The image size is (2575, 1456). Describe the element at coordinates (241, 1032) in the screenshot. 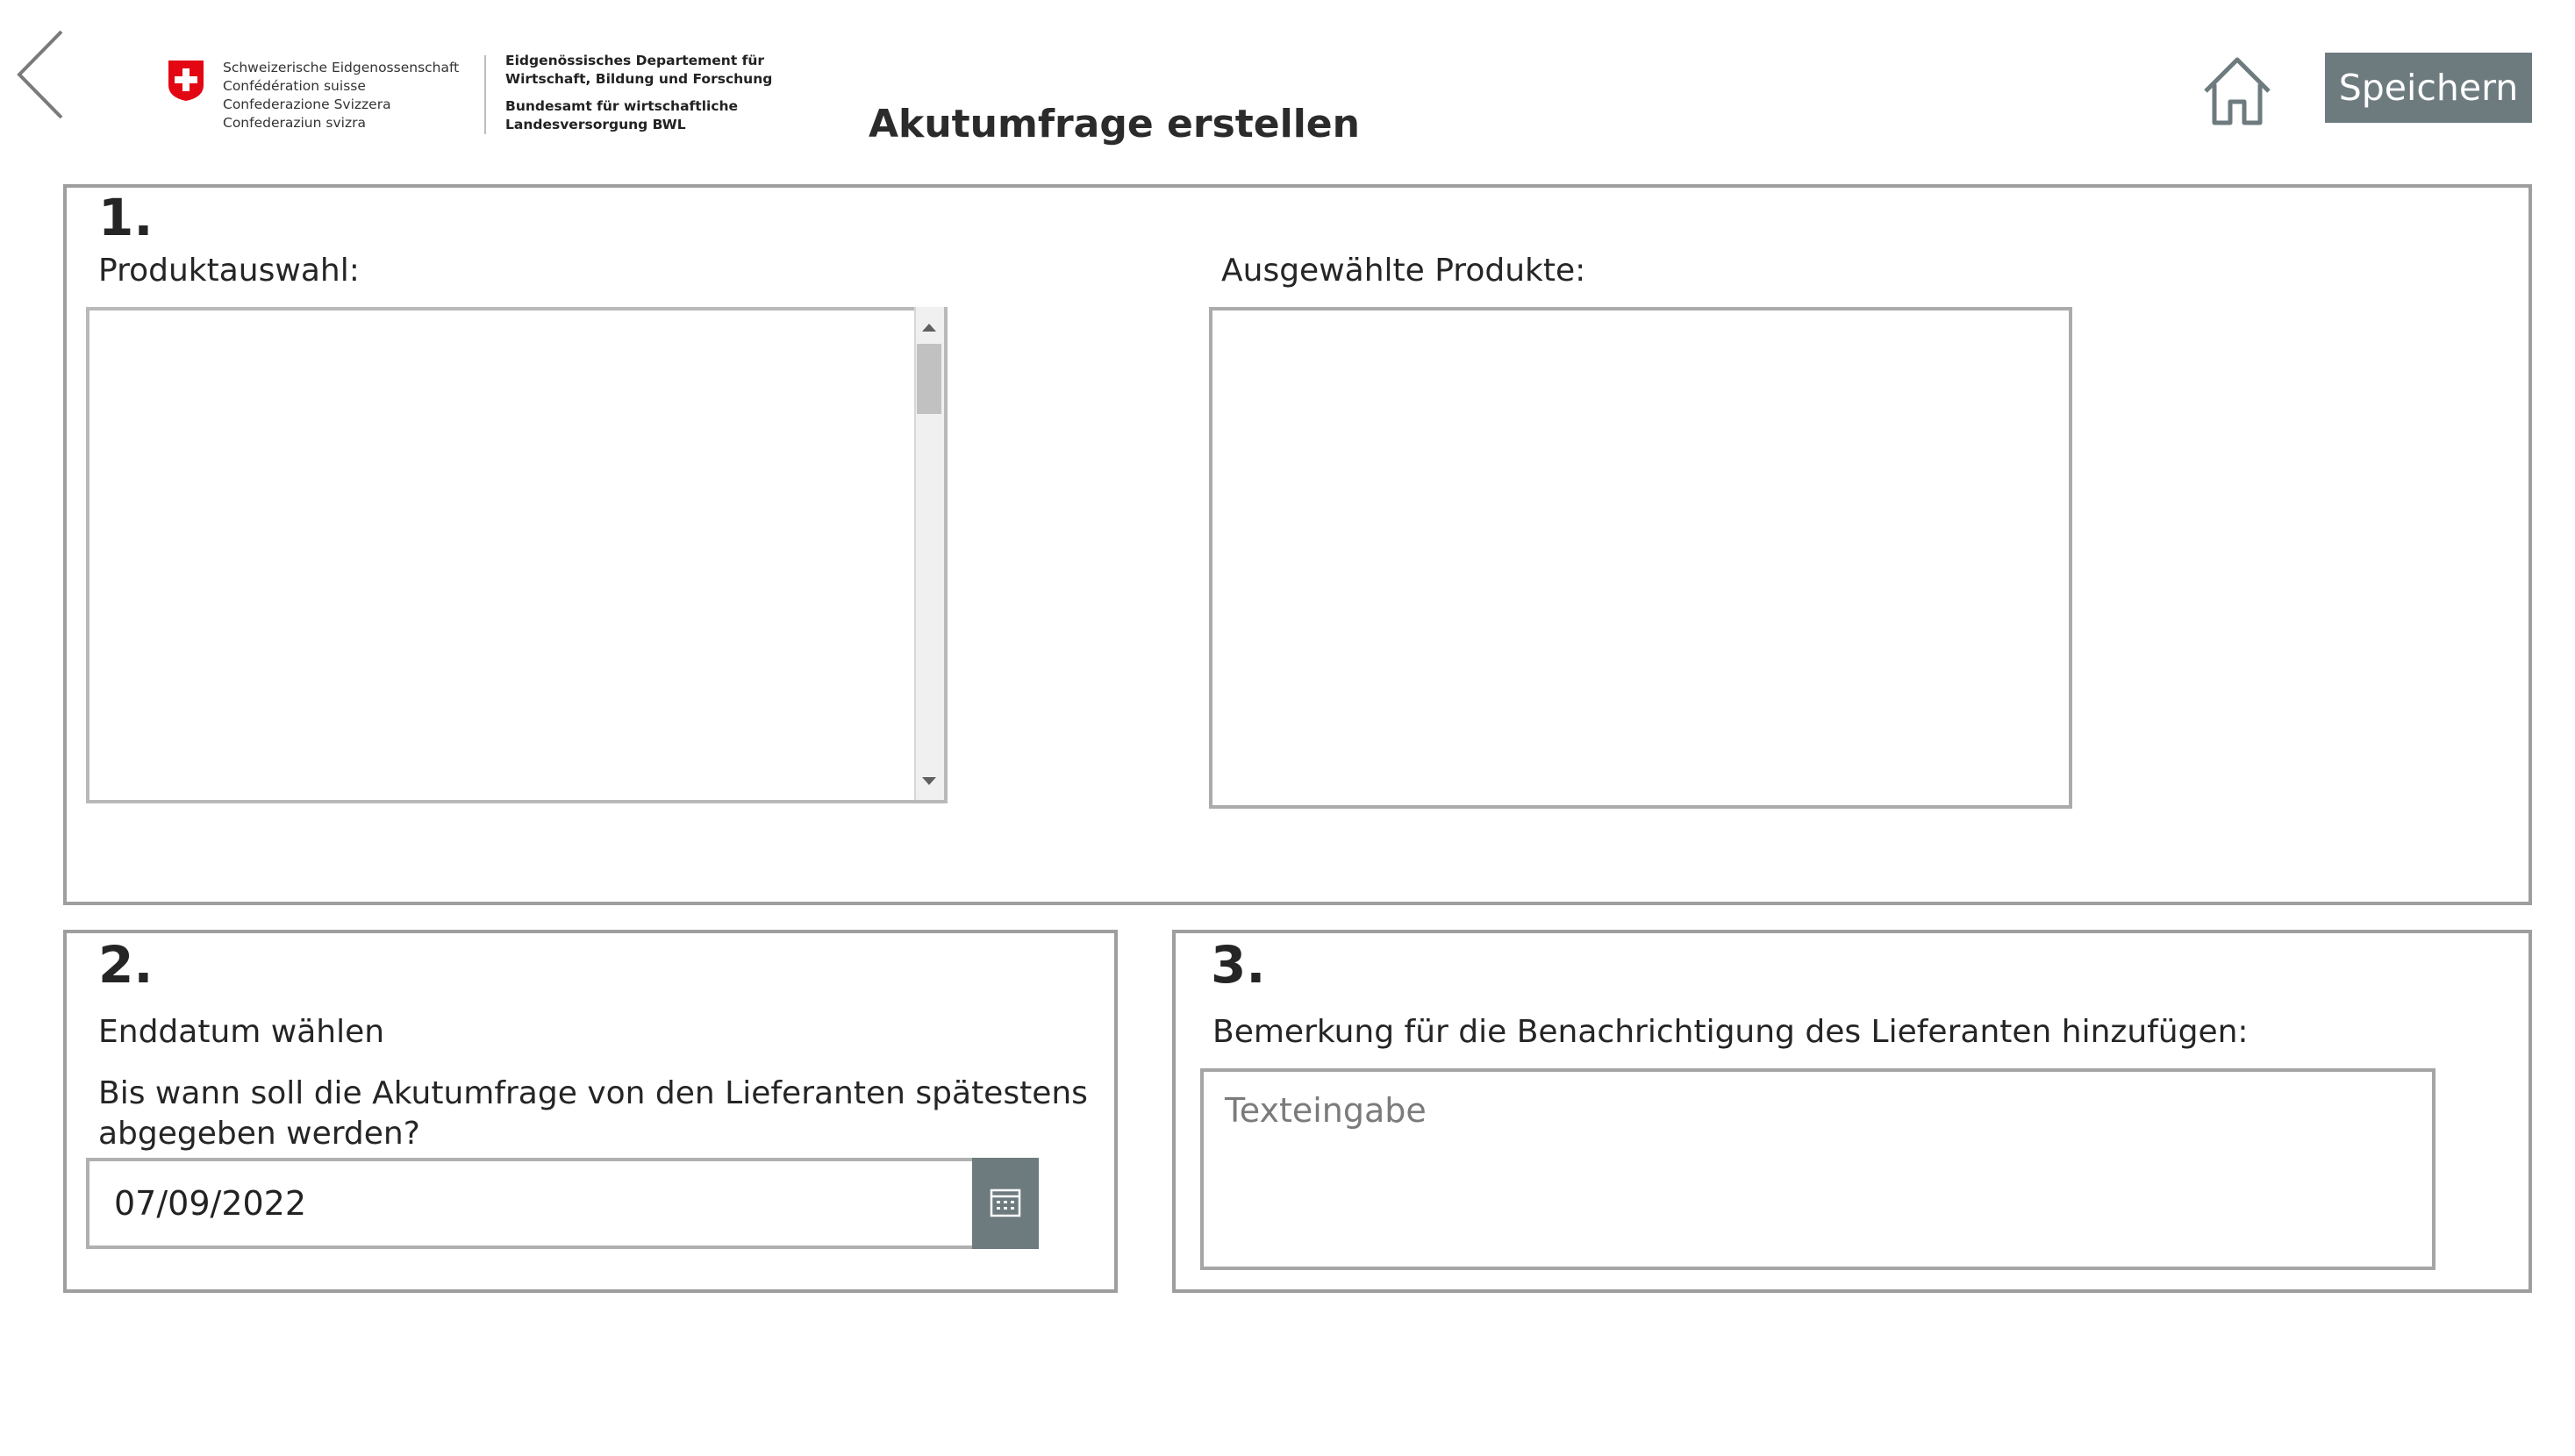

I see `end-date-heading: Enddatum wählen` at that location.